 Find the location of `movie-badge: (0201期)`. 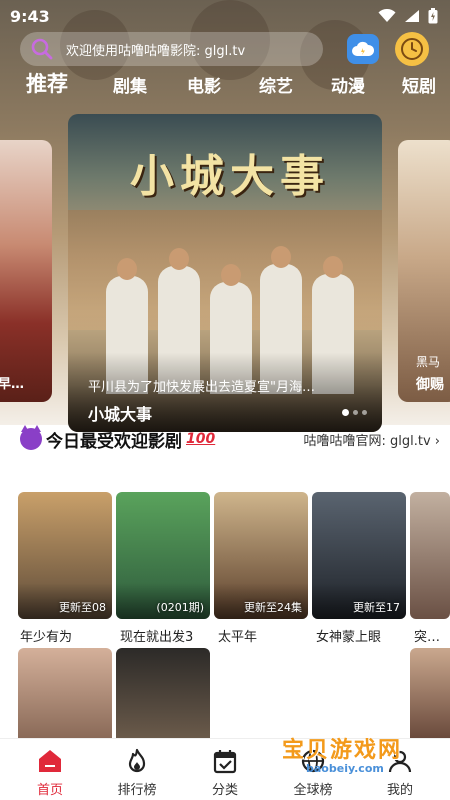

movie-badge: (0201期) is located at coordinates (180, 607).